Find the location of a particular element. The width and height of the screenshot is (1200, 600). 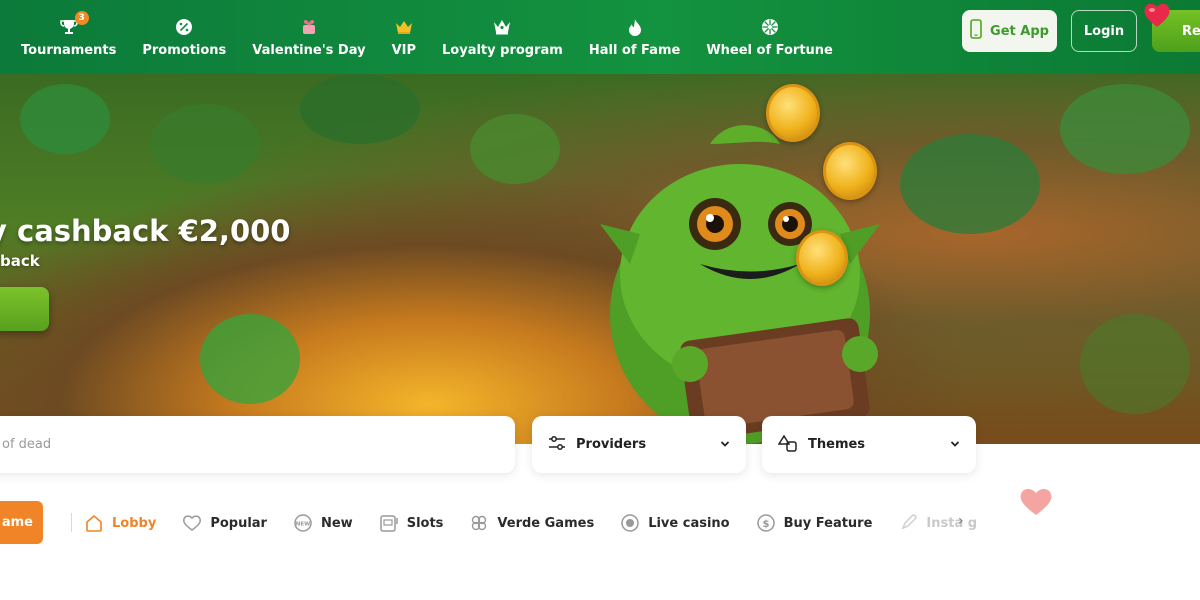

themes-label: Themes is located at coordinates (837, 444).